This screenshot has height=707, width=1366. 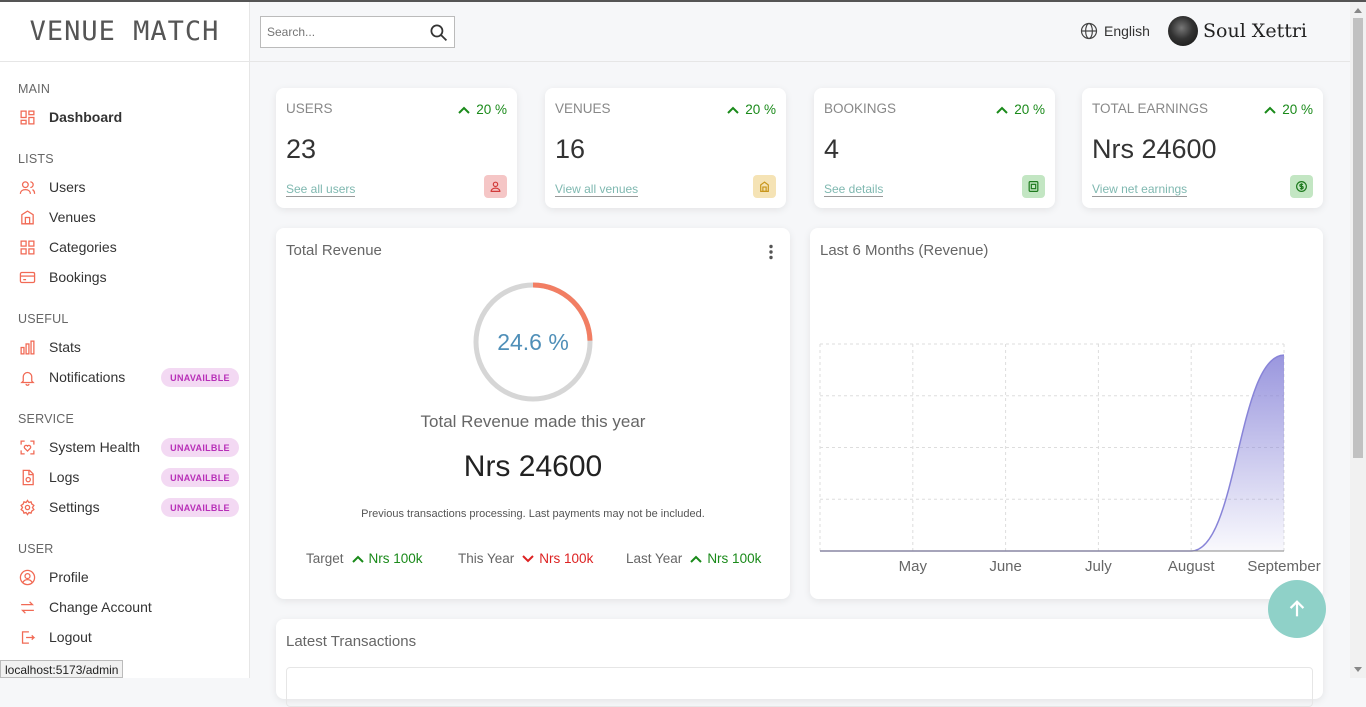 I want to click on summary-item: Last Year Nrs 100k, so click(x=693, y=558).